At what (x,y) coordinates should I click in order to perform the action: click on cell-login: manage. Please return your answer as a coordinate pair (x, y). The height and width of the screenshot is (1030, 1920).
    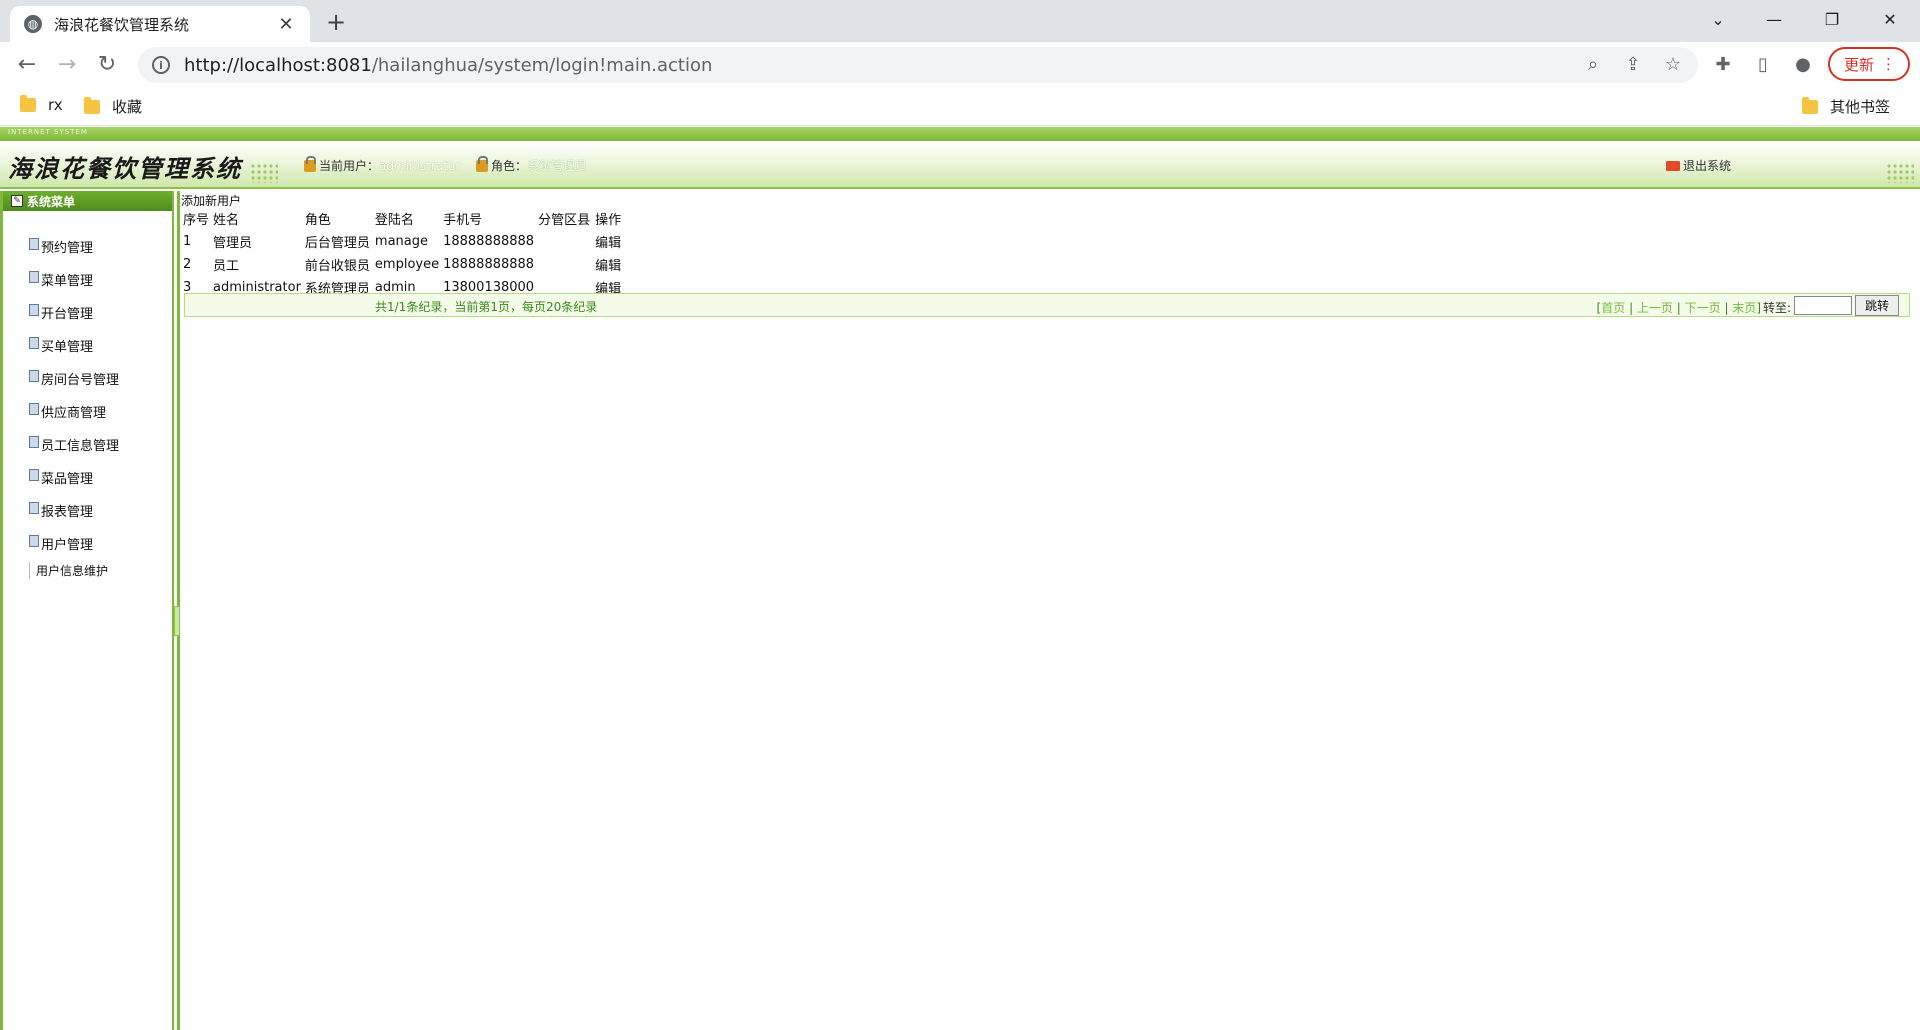
    Looking at the image, I should click on (401, 241).